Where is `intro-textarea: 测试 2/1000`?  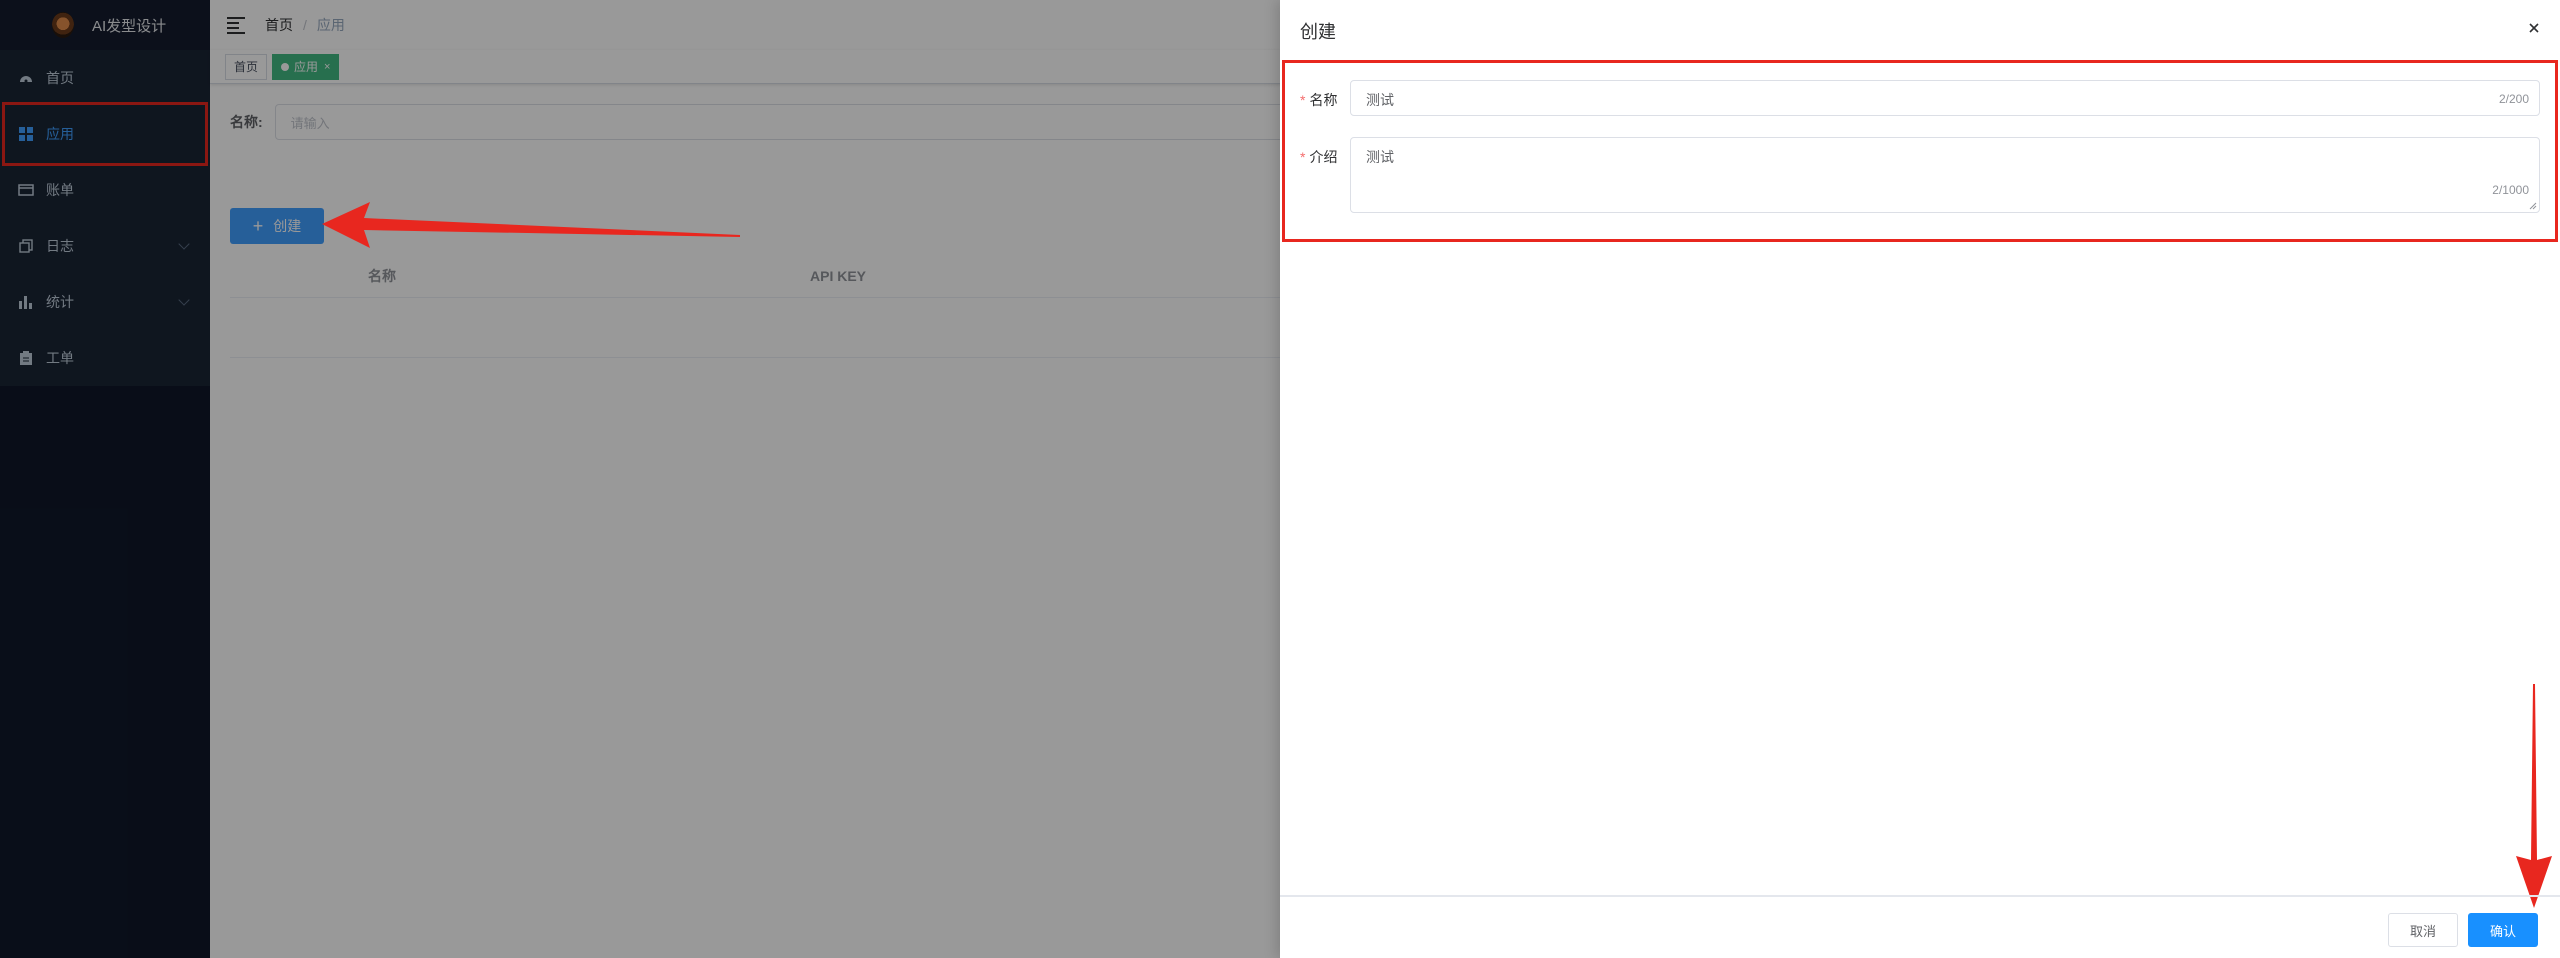
intro-textarea: 测试 2/1000 is located at coordinates (1945, 175).